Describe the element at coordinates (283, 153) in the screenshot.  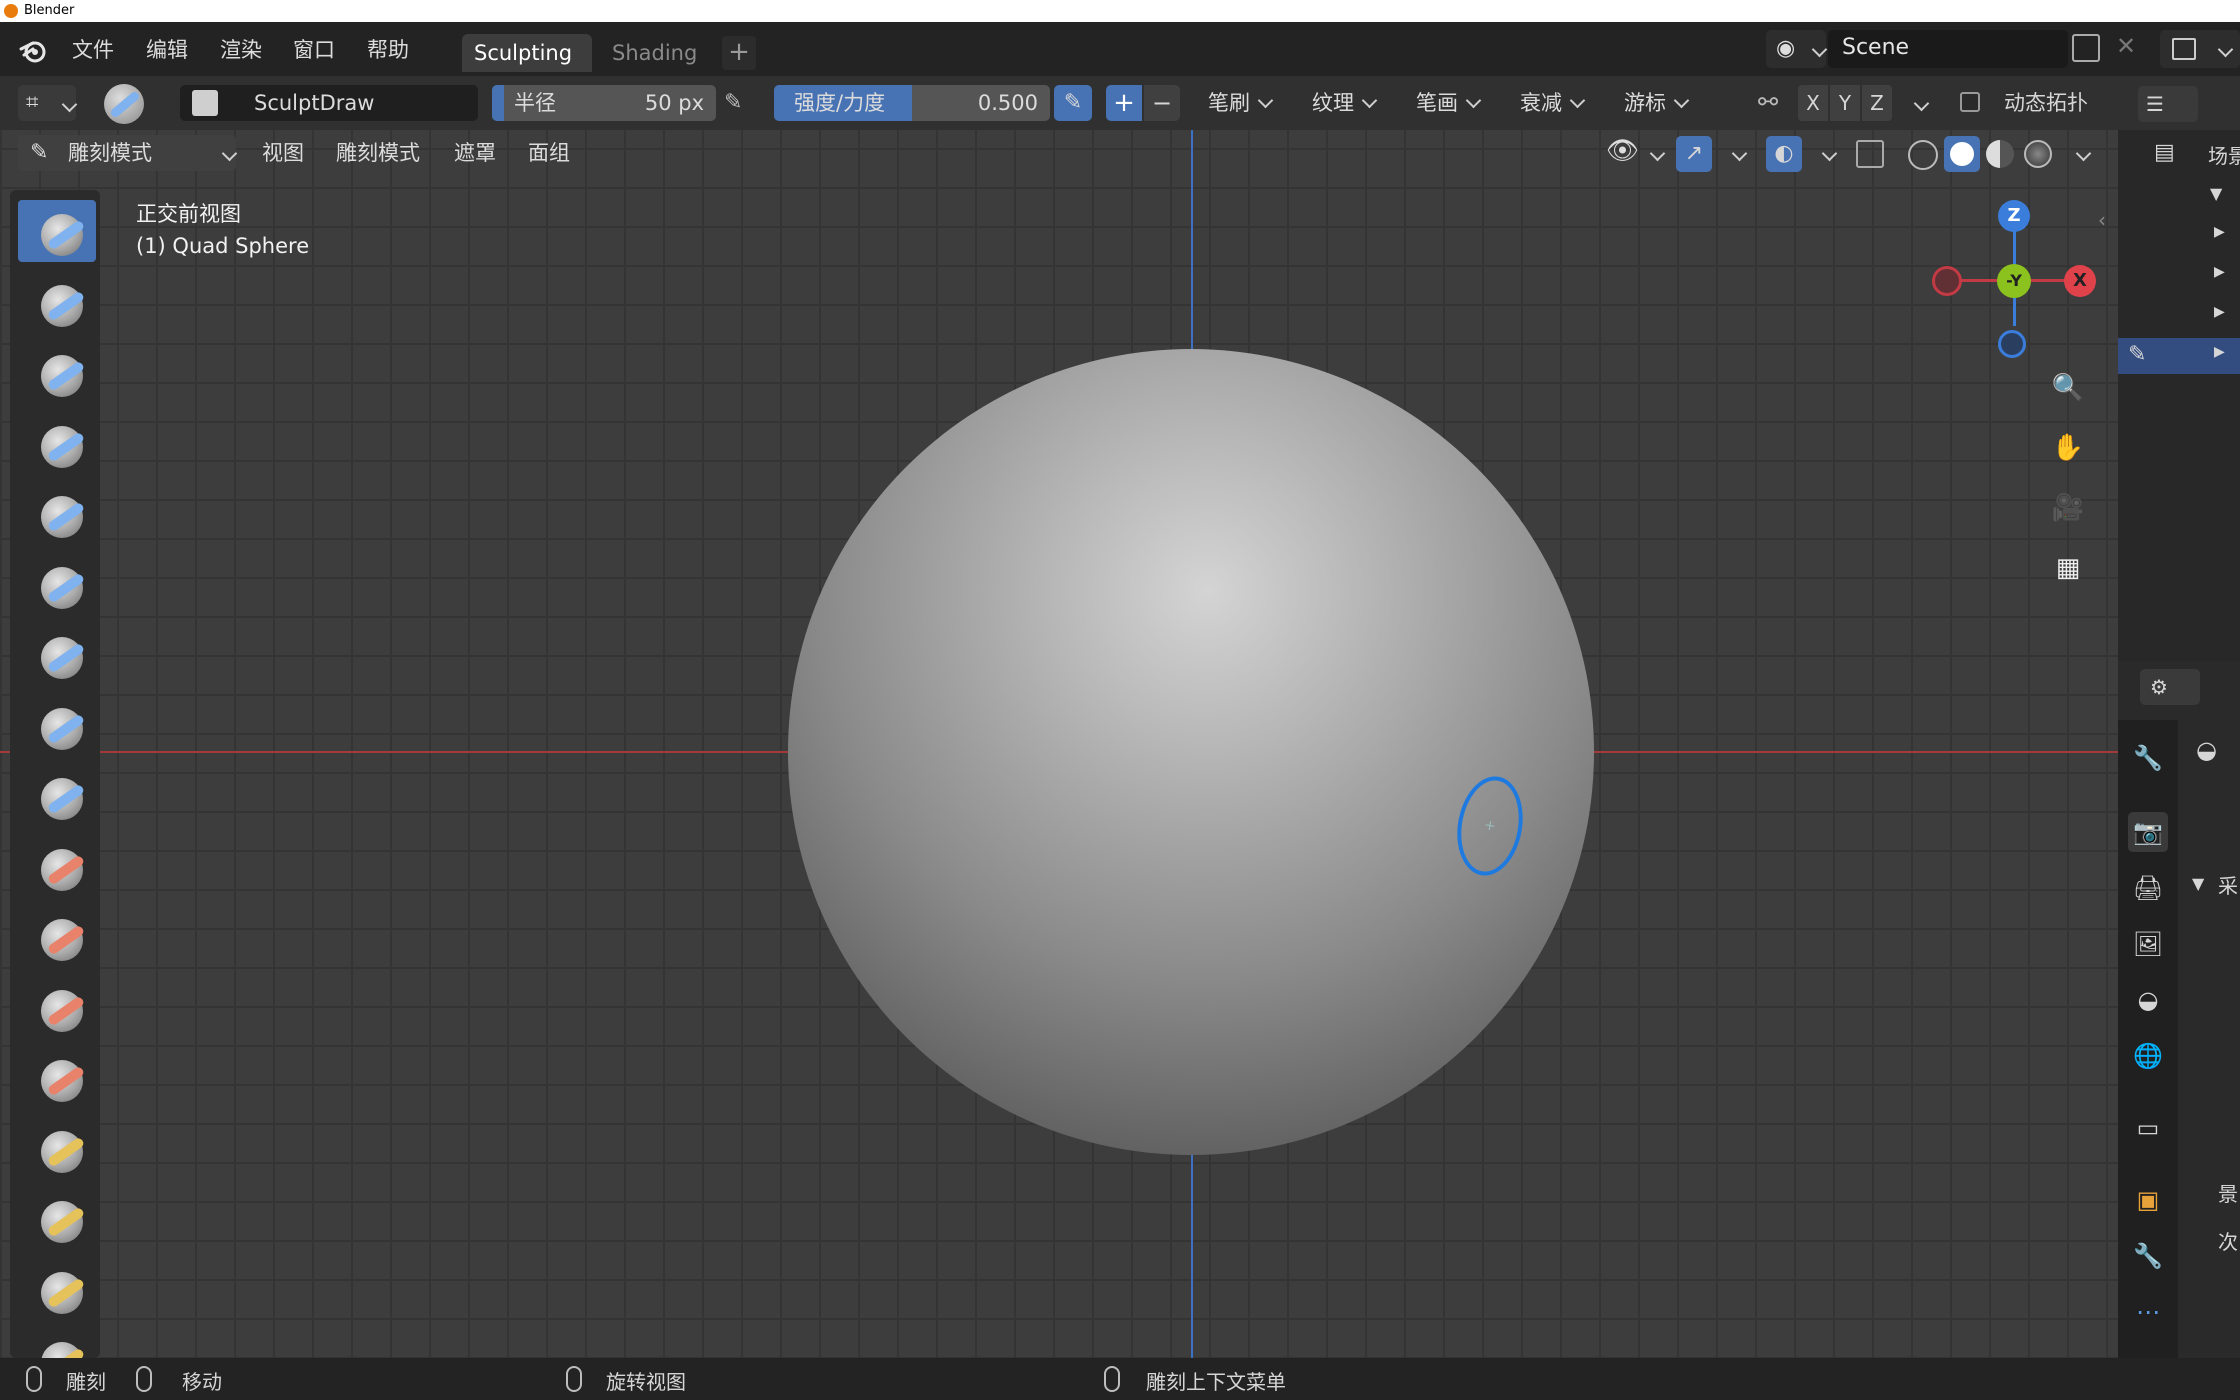
I see `menu-view: 视图` at that location.